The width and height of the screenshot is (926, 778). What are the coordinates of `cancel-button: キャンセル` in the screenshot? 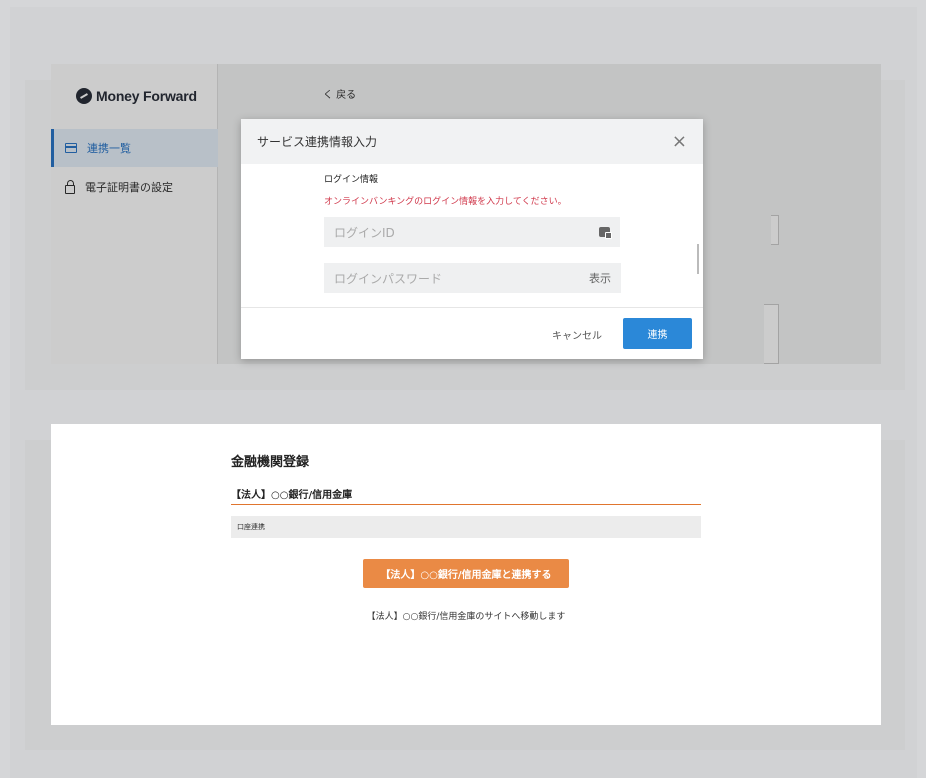 It's located at (577, 334).